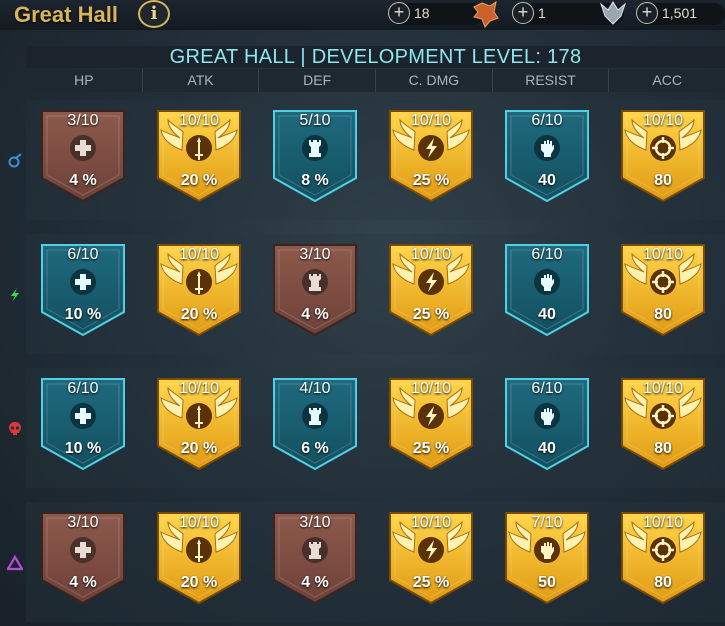 The height and width of the screenshot is (626, 725). I want to click on spirit-atk-badge: 10/10 20 %, so click(199, 290).